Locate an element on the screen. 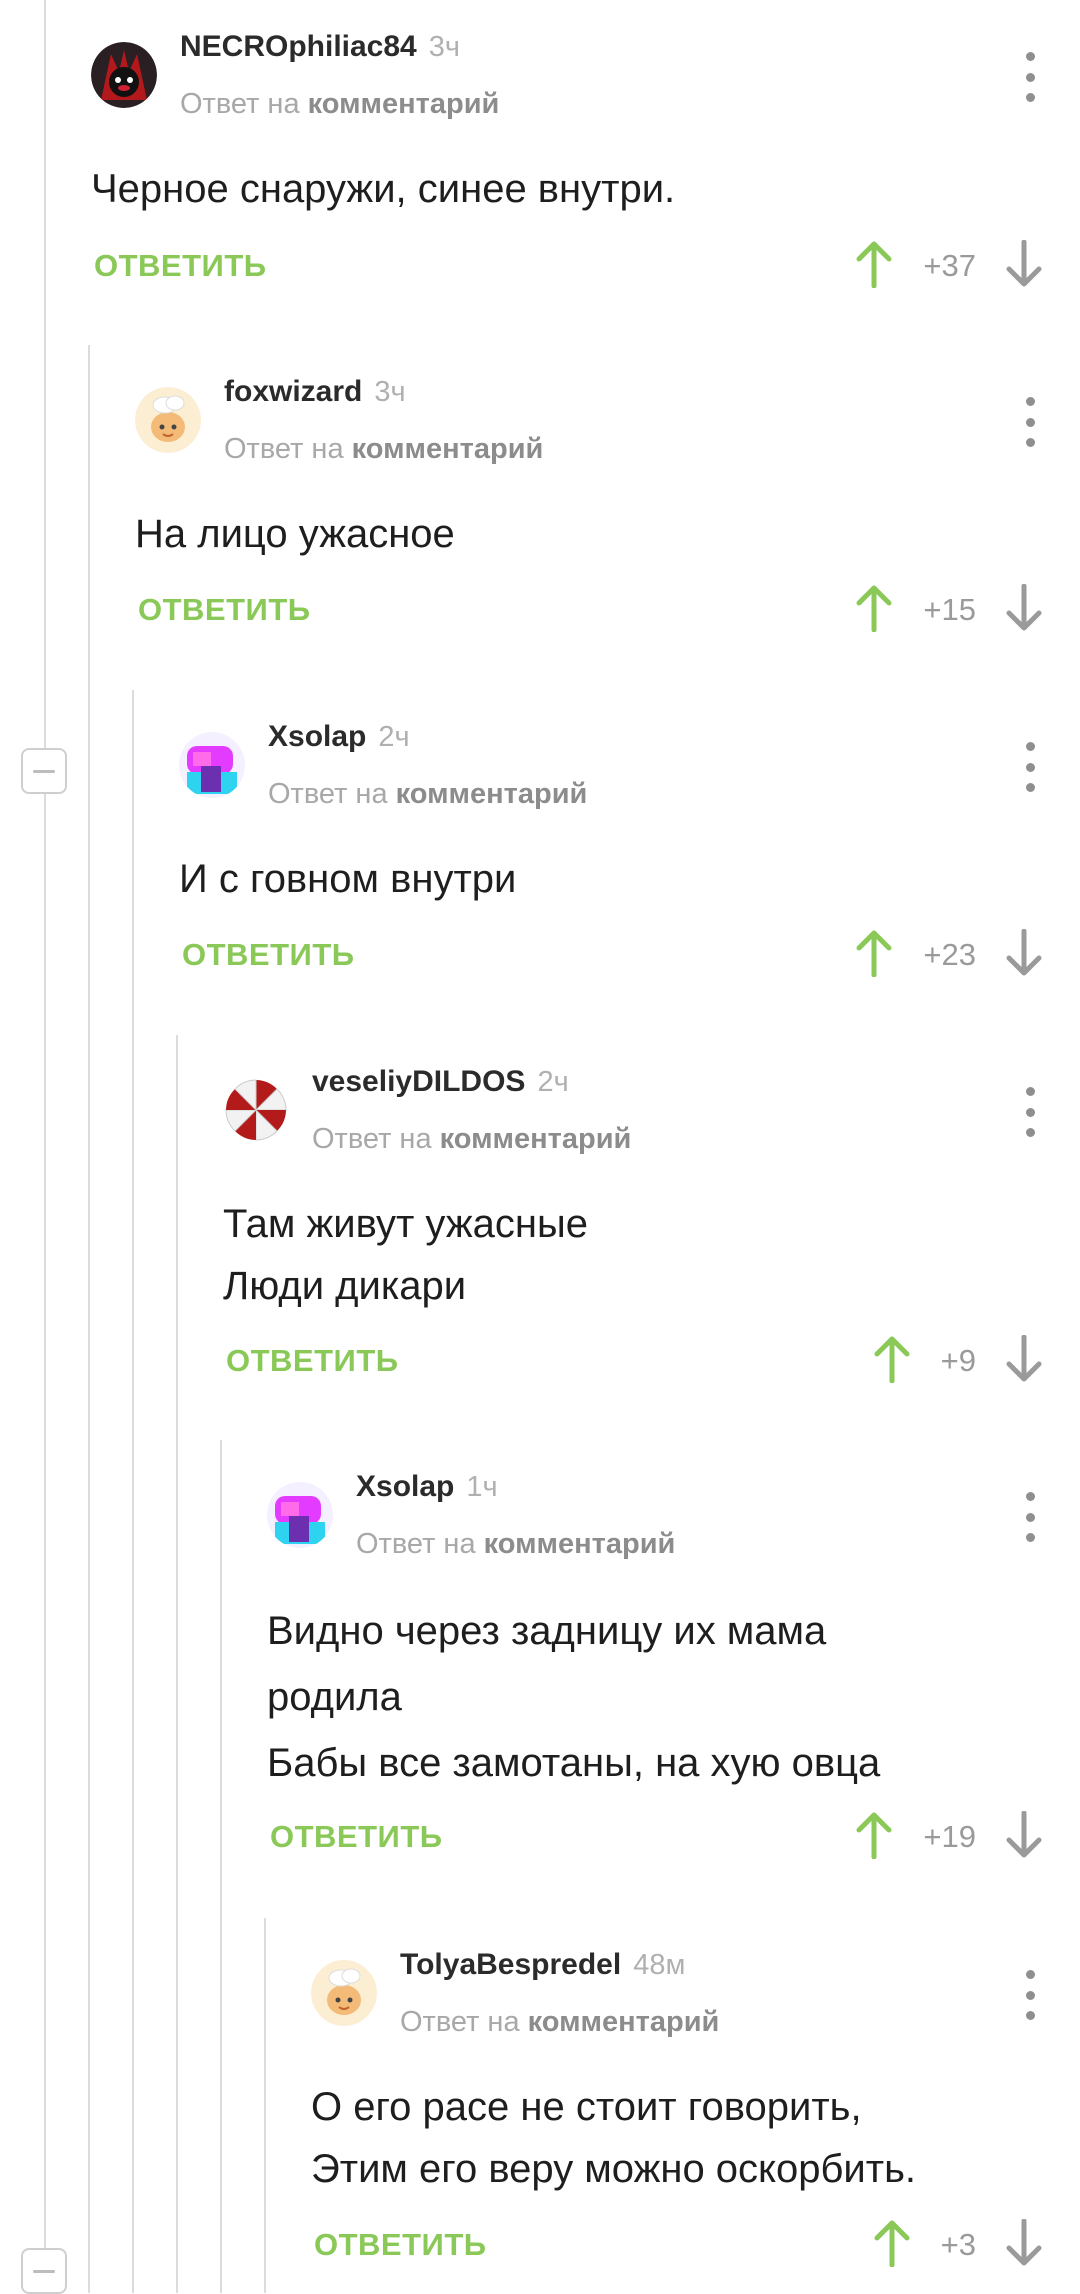  dark-bear-avatar-icon is located at coordinates (124, 75).